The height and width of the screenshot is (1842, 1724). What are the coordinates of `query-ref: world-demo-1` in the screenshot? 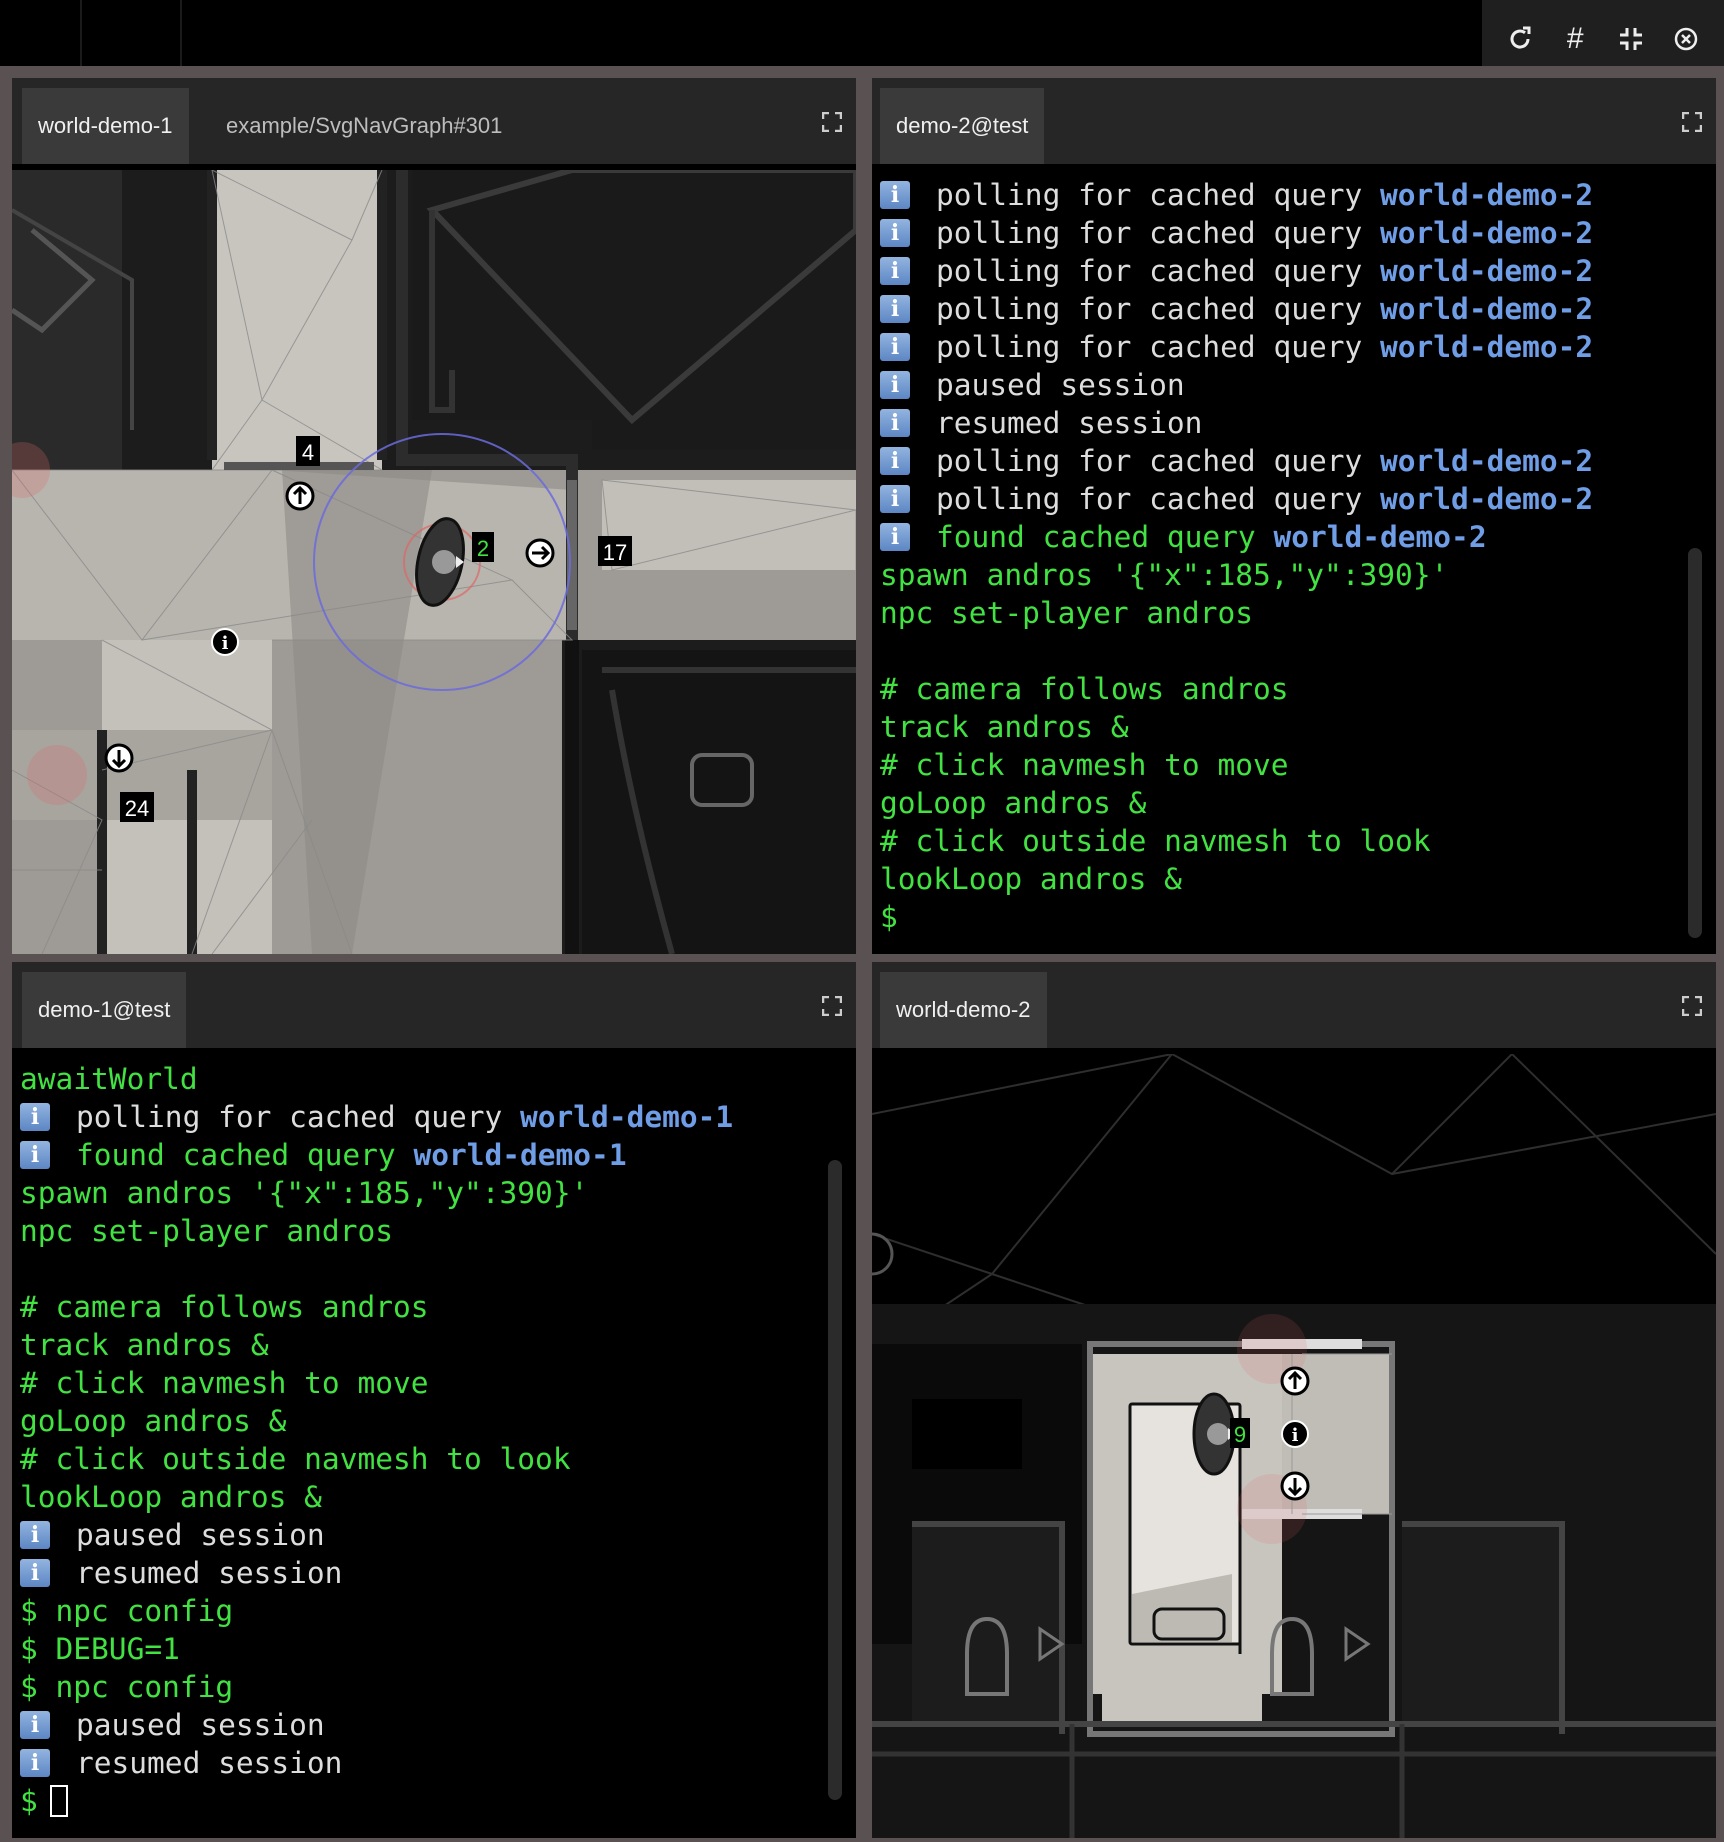 It's located at (520, 1155).